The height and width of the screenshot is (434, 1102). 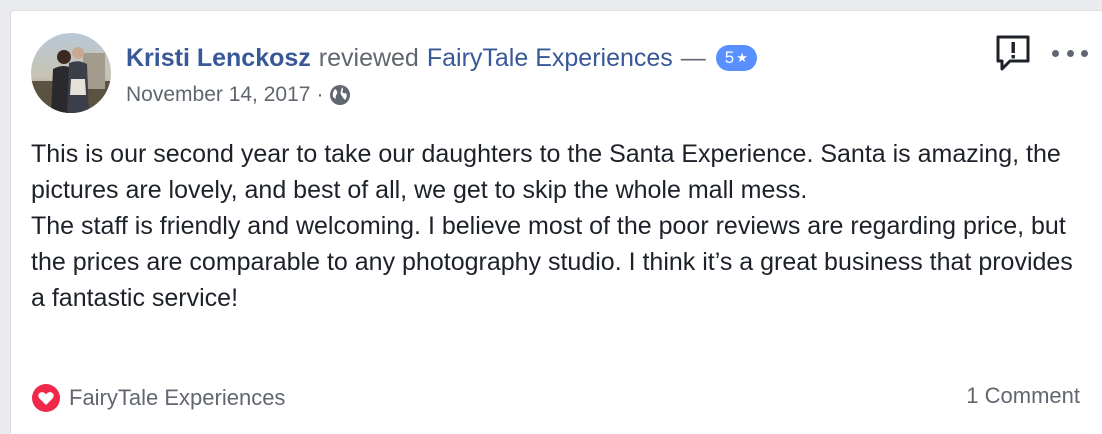 What do you see at coordinates (1041, 53) in the screenshot?
I see `review-actions` at bounding box center [1041, 53].